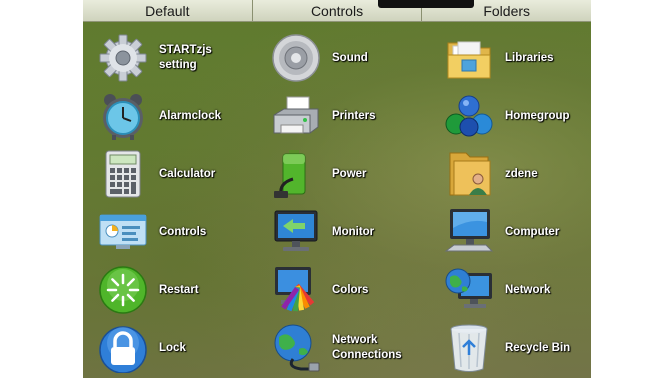 This screenshot has width=672, height=378. What do you see at coordinates (296, 116) in the screenshot?
I see `printer-icon` at bounding box center [296, 116].